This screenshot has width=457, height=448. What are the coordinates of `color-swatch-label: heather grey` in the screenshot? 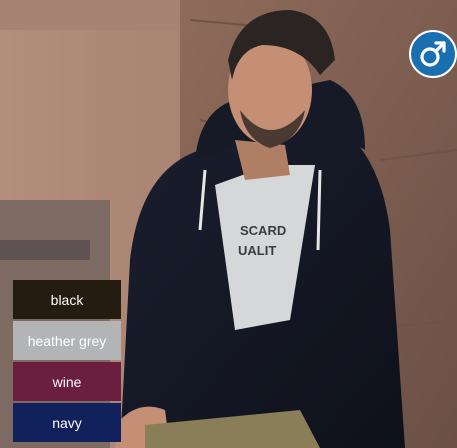 It's located at (67, 340).